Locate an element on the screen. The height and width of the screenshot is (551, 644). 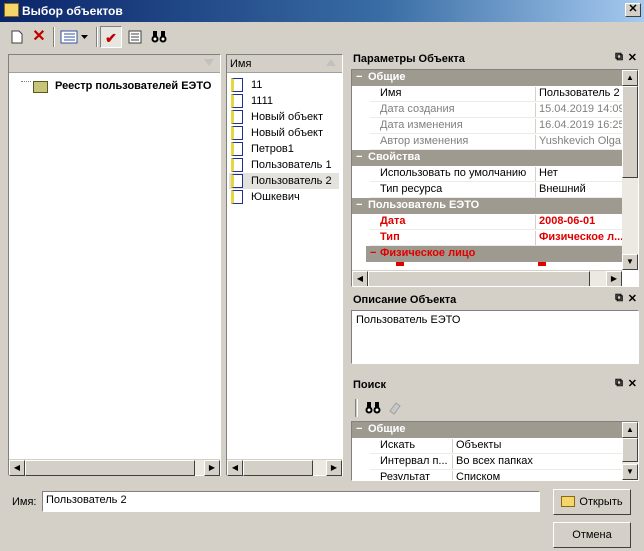
checkmark-icon: ✔ is located at coordinates (111, 37).